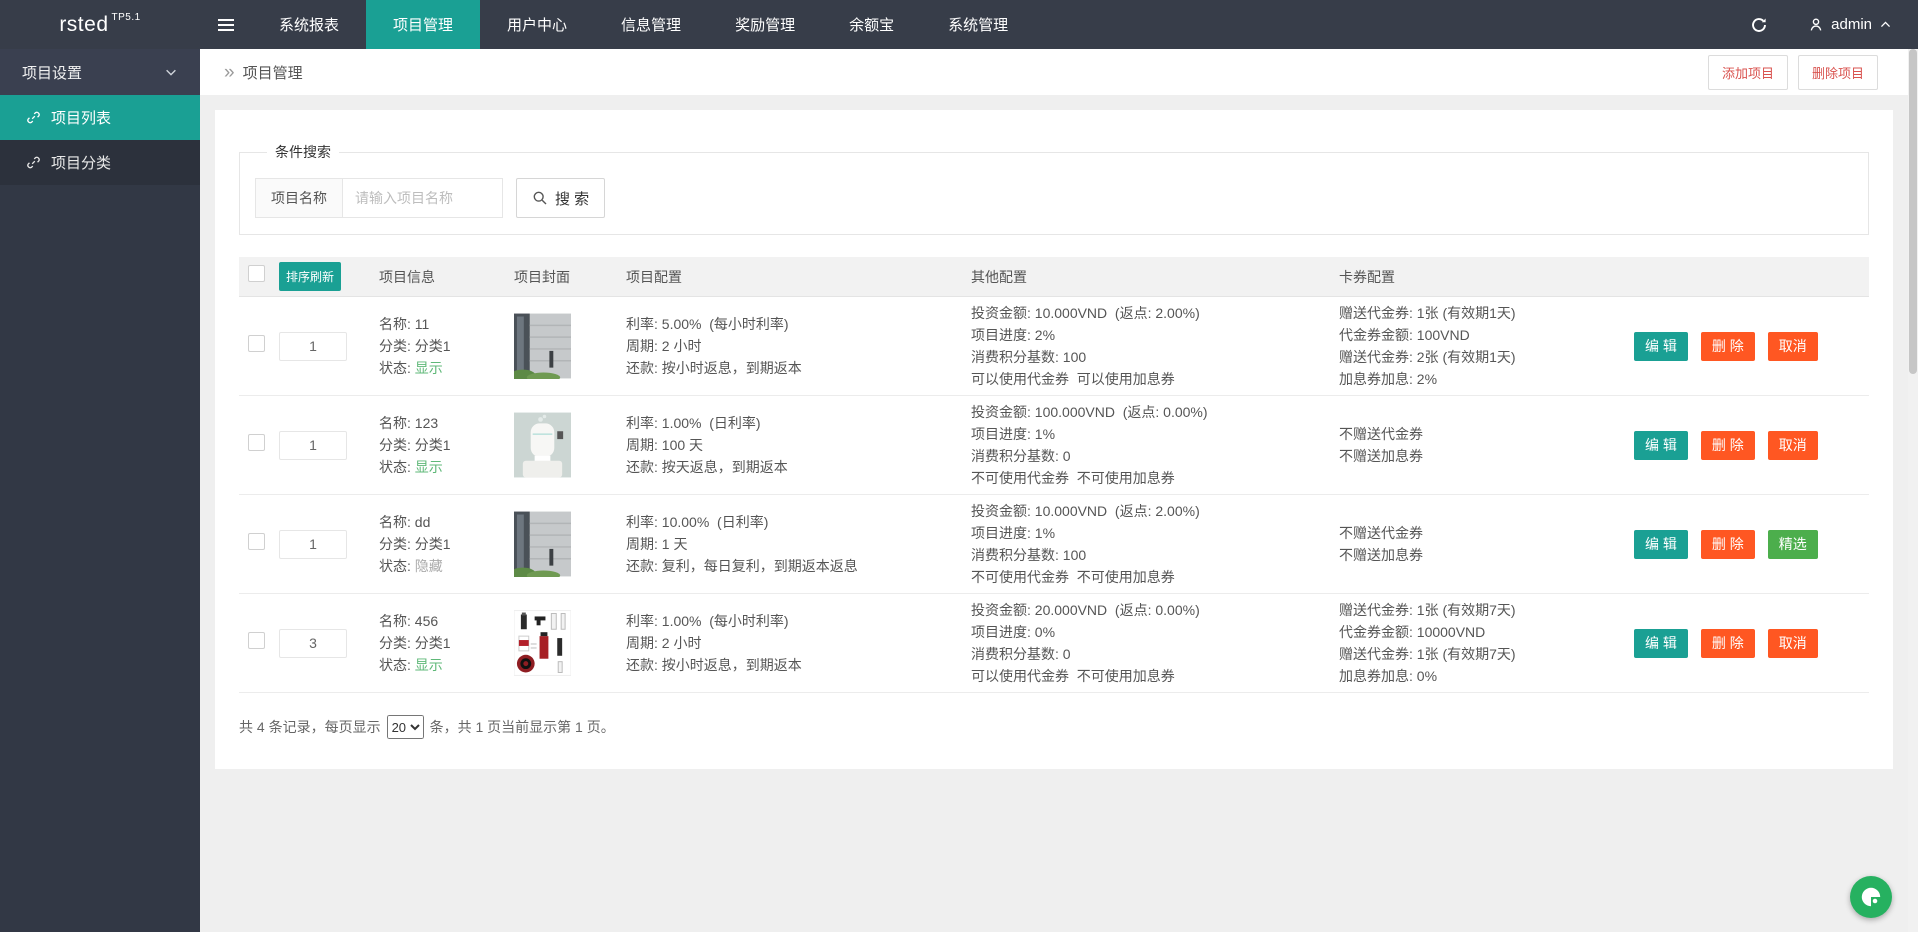  Describe the element at coordinates (1913, 211) in the screenshot. I see `scrollbar-thumb` at that location.